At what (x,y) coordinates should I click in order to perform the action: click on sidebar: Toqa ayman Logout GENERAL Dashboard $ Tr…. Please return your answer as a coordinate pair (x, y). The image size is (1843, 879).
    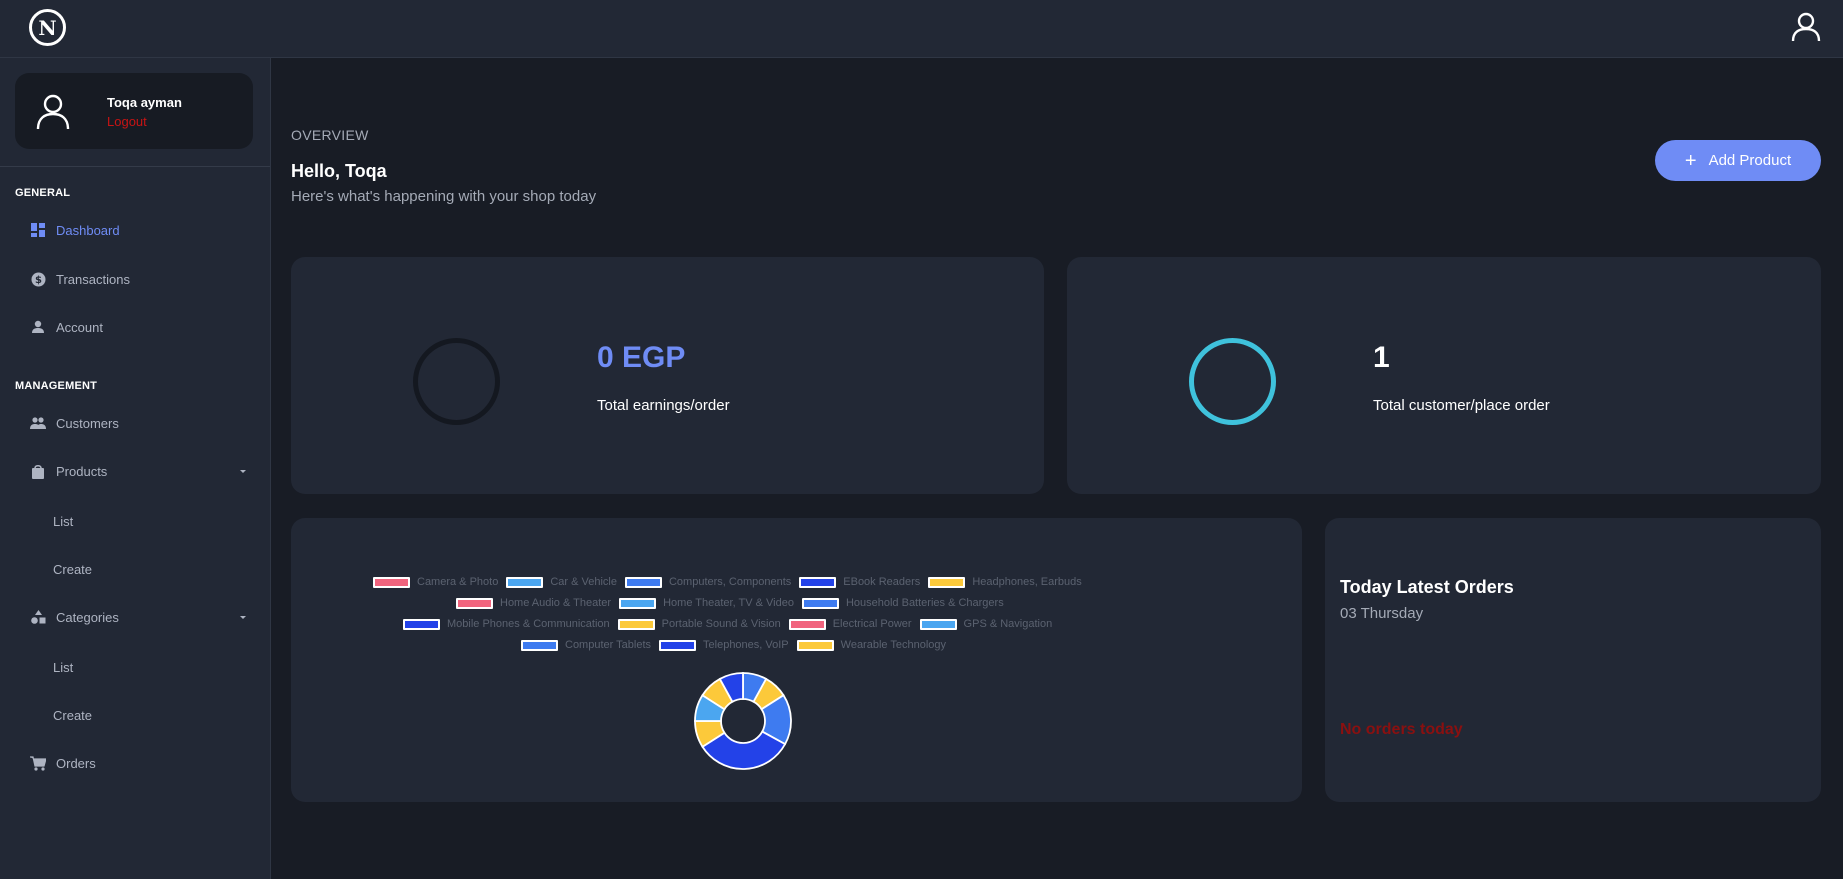
    Looking at the image, I should click on (135, 468).